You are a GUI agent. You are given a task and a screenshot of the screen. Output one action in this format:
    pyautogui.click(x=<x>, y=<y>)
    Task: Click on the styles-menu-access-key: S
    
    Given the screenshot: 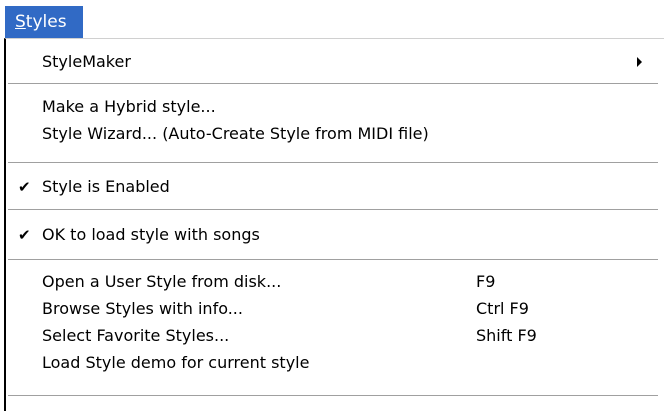 What is the action you would take?
    pyautogui.click(x=20, y=22)
    